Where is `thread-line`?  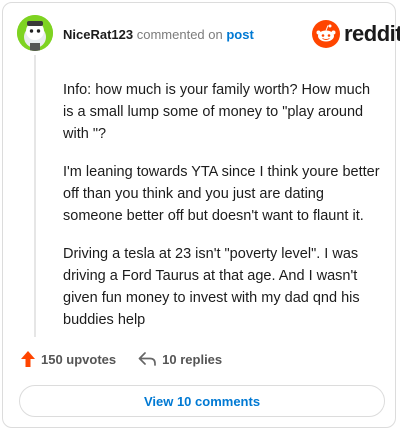 thread-line is located at coordinates (35, 196).